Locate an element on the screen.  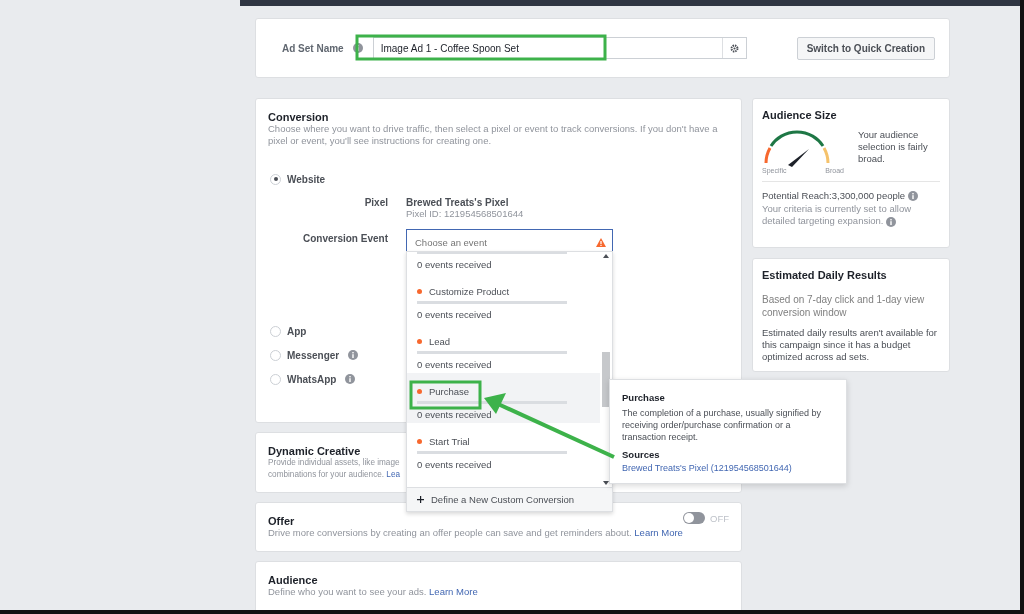
pixel-label: Pixel is located at coordinates (375, 202).